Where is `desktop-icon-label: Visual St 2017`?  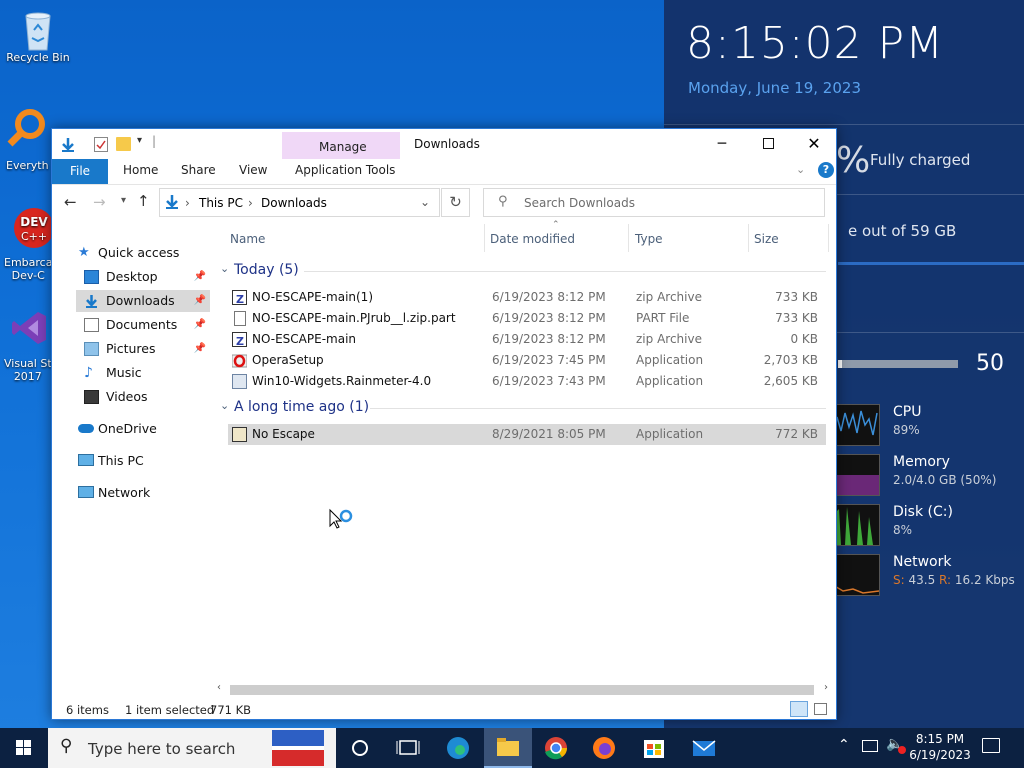
desktop-icon-label: Visual St 2017 is located at coordinates (28, 370).